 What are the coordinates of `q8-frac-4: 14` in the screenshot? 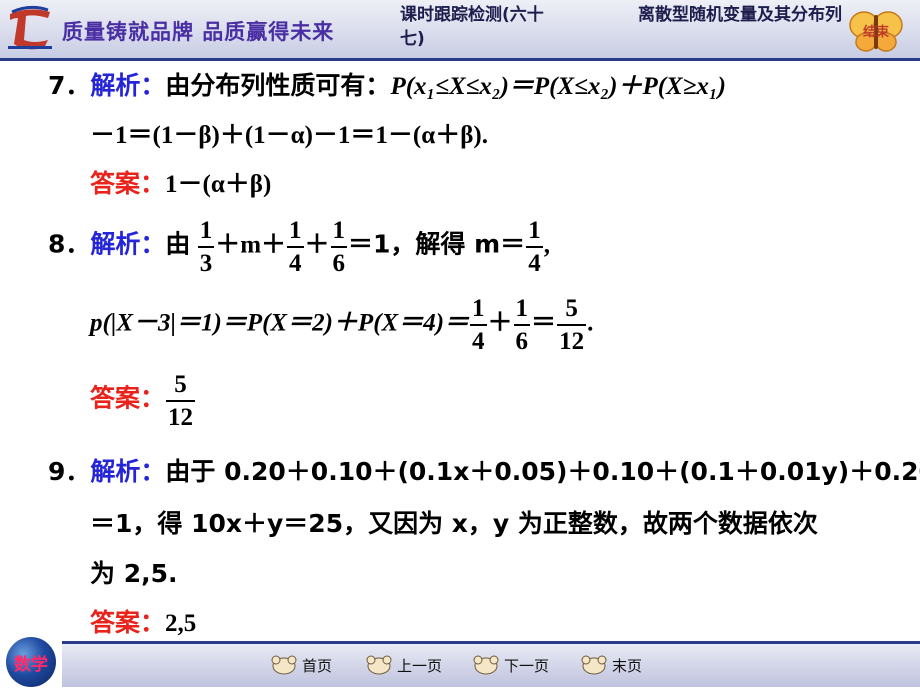 It's located at (534, 247).